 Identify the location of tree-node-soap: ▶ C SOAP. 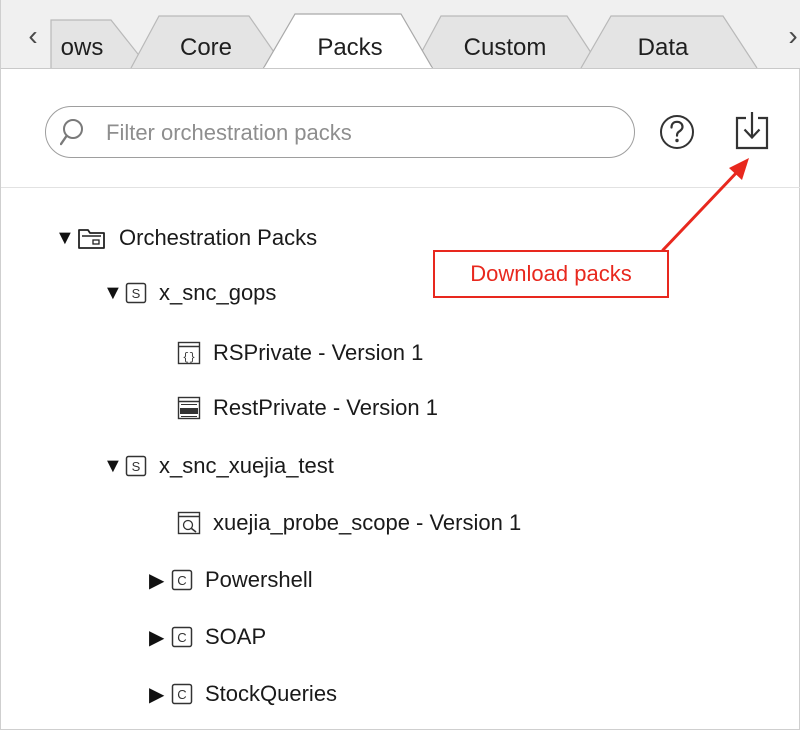
(207, 637).